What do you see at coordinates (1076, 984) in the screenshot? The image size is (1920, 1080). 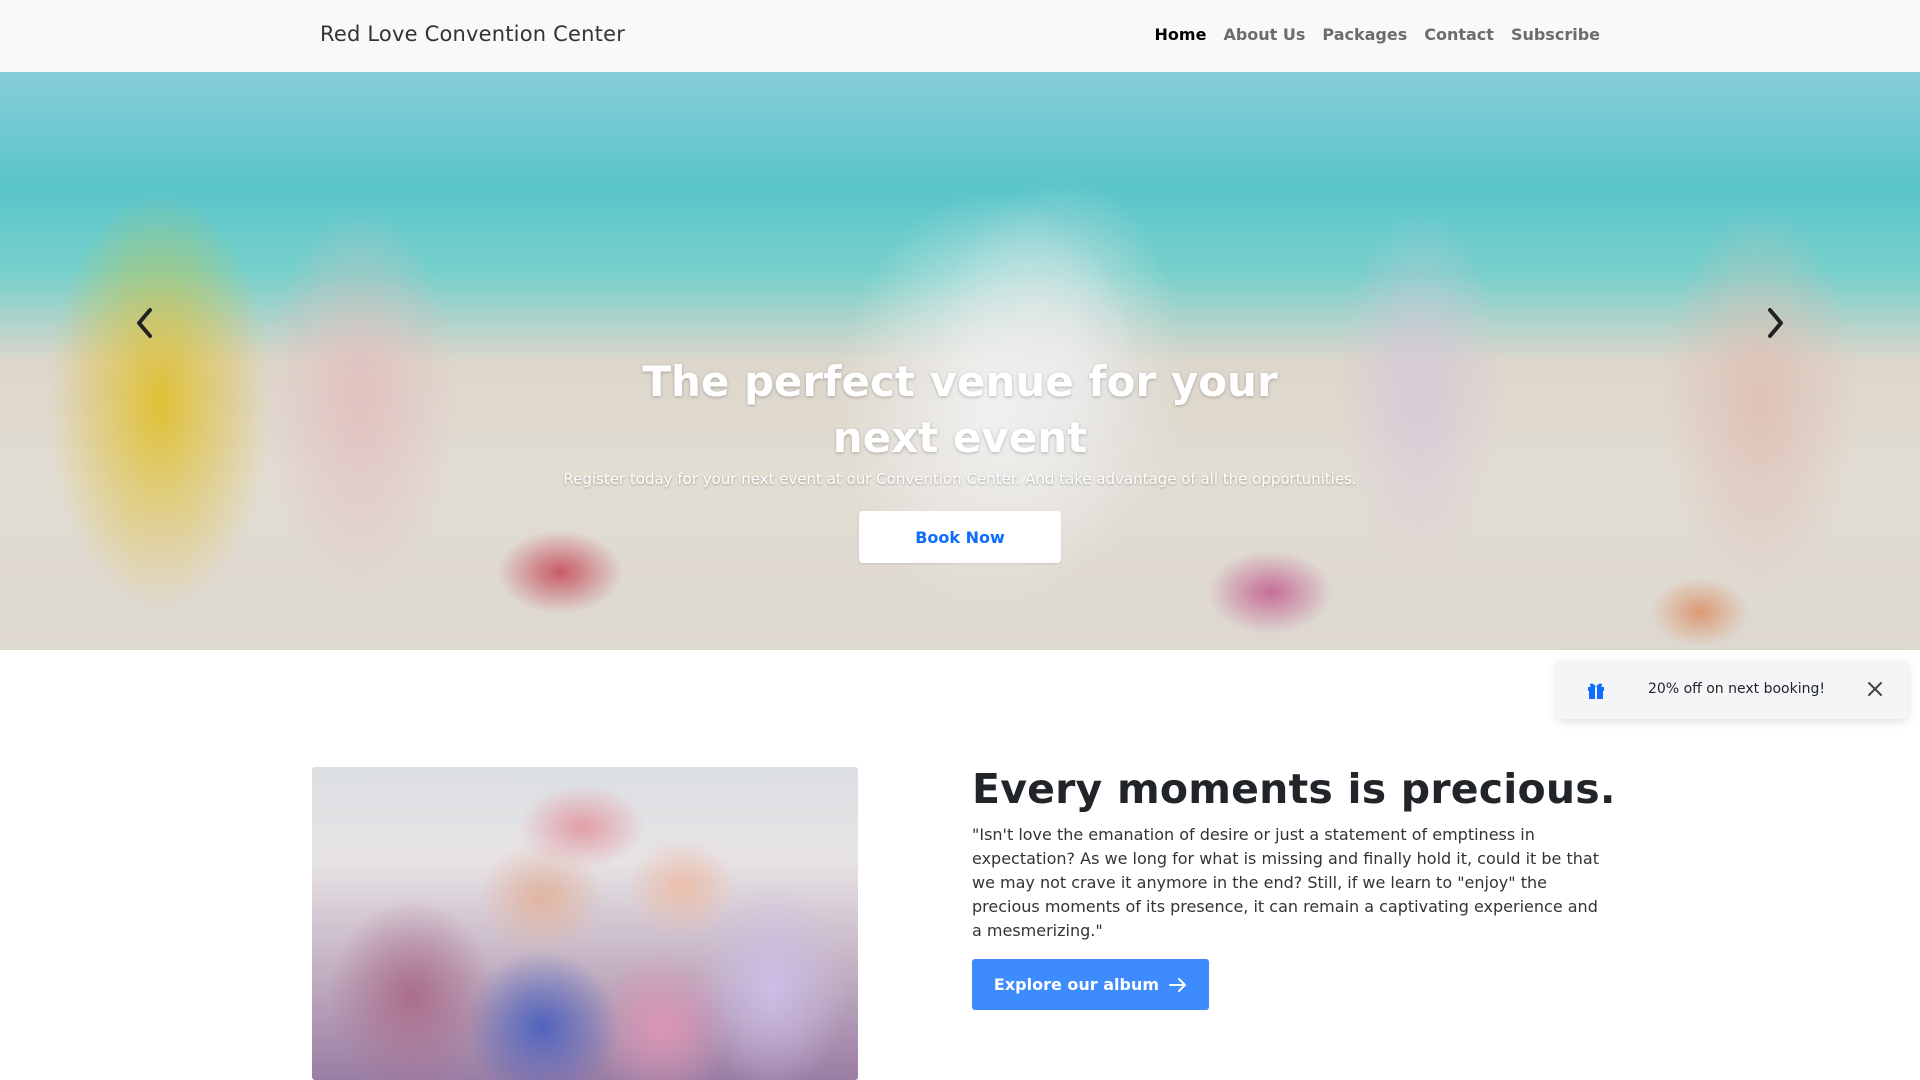 I see `explore-album-label: Explore our album` at bounding box center [1076, 984].